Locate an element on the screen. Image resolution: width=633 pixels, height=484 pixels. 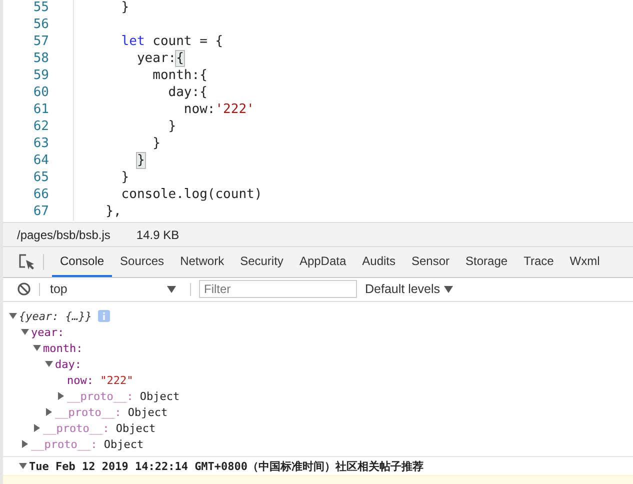
line-number: 63 is located at coordinates (38, 143).